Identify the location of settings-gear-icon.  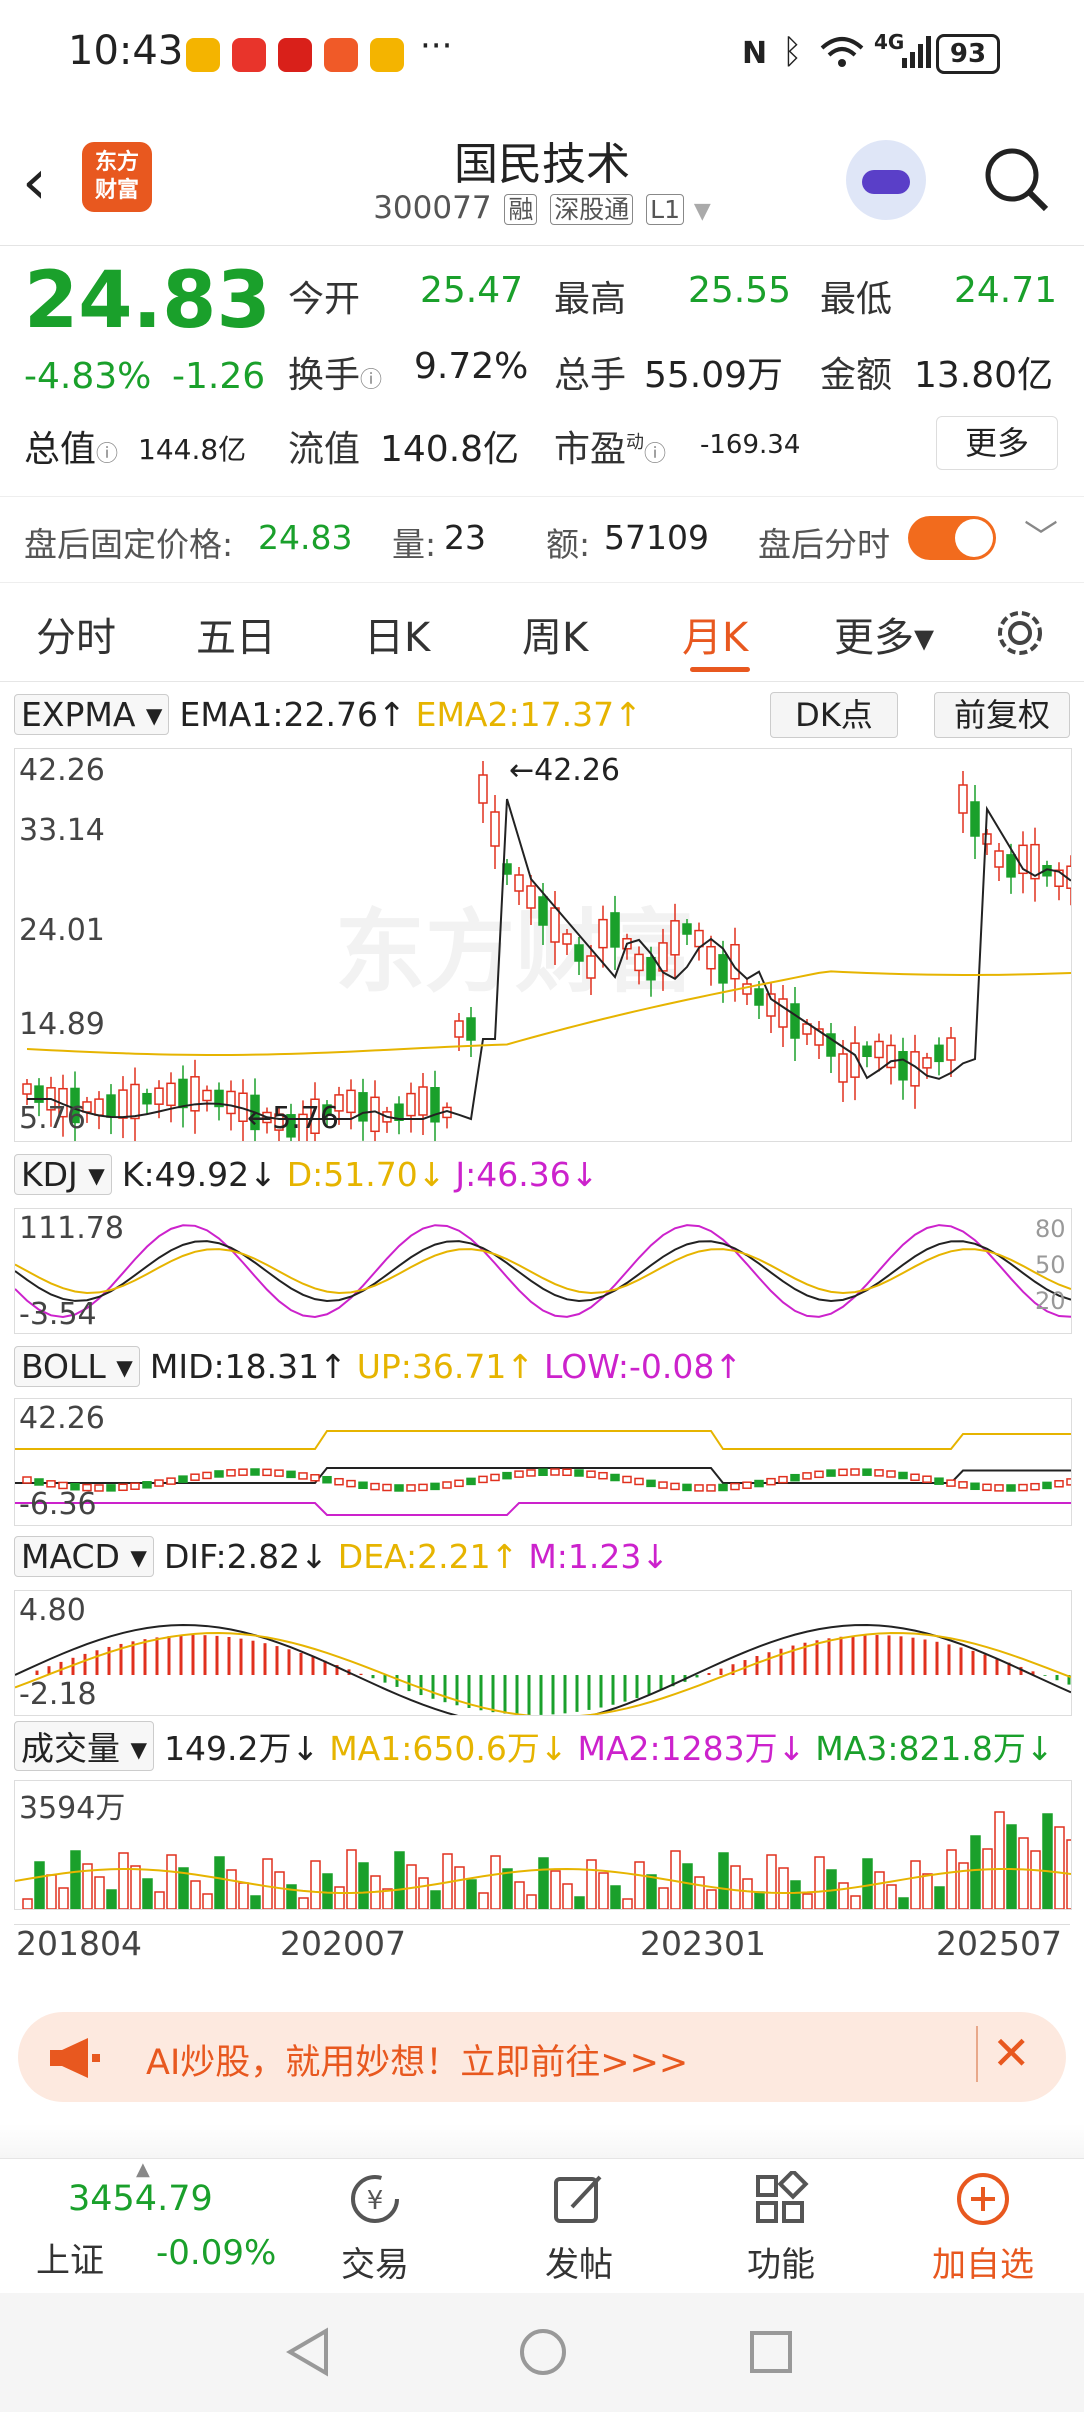
(1020, 633).